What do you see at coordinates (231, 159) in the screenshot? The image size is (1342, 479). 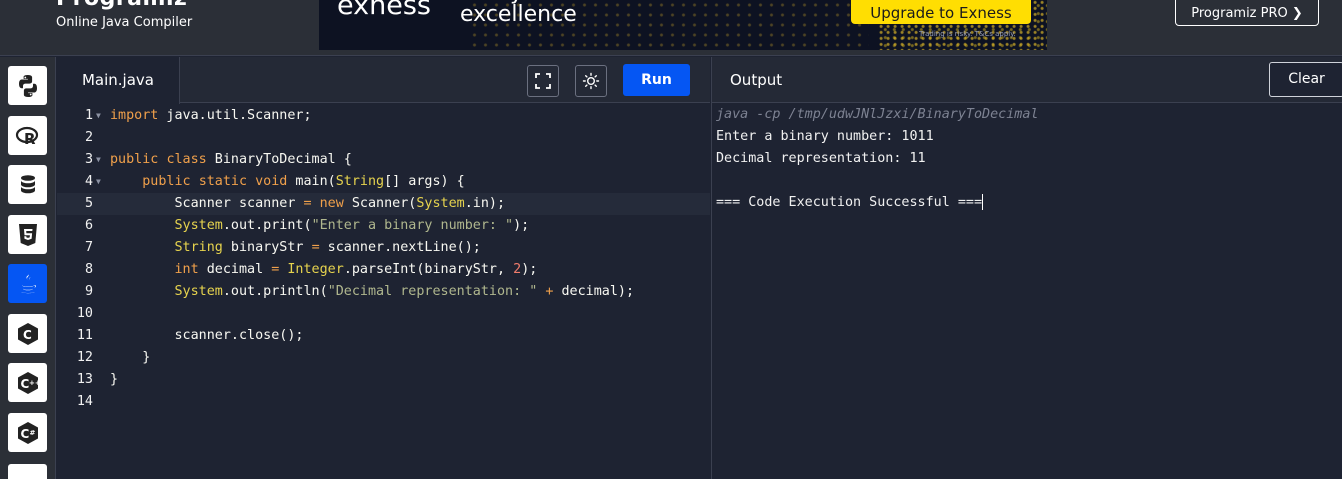 I see `code-text: public class BinaryToDecimal {` at bounding box center [231, 159].